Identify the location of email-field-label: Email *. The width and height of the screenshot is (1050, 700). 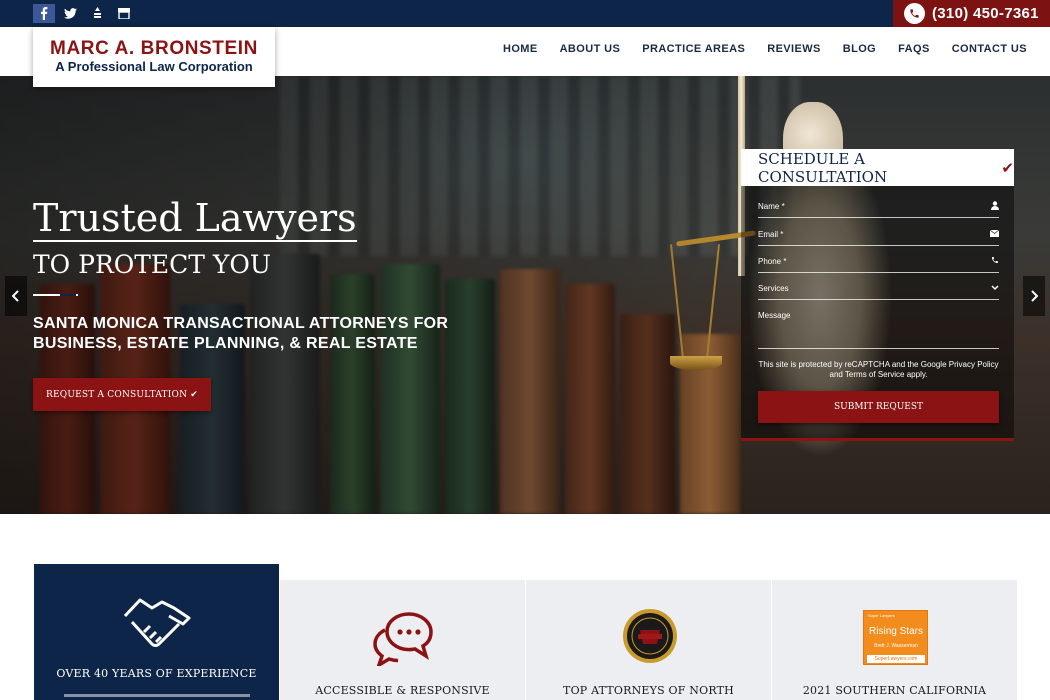
(771, 234).